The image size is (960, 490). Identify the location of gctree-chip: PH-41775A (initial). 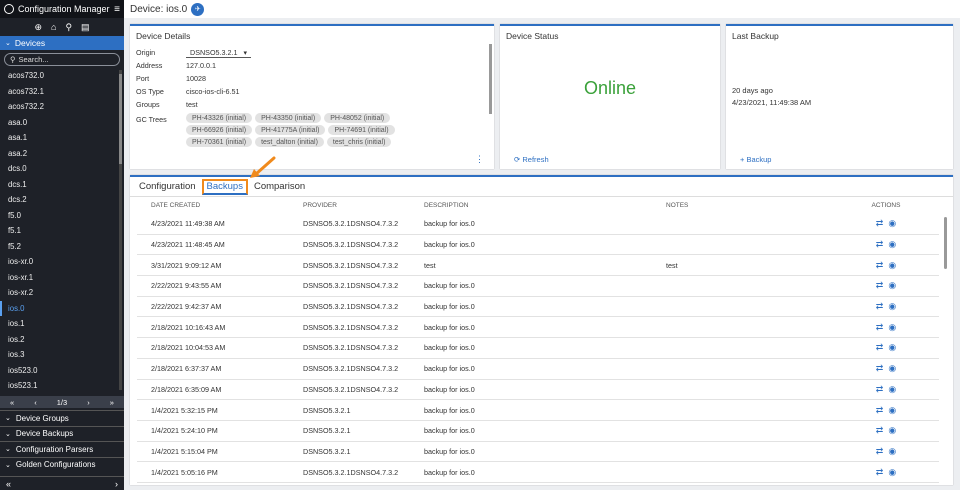
(290, 130).